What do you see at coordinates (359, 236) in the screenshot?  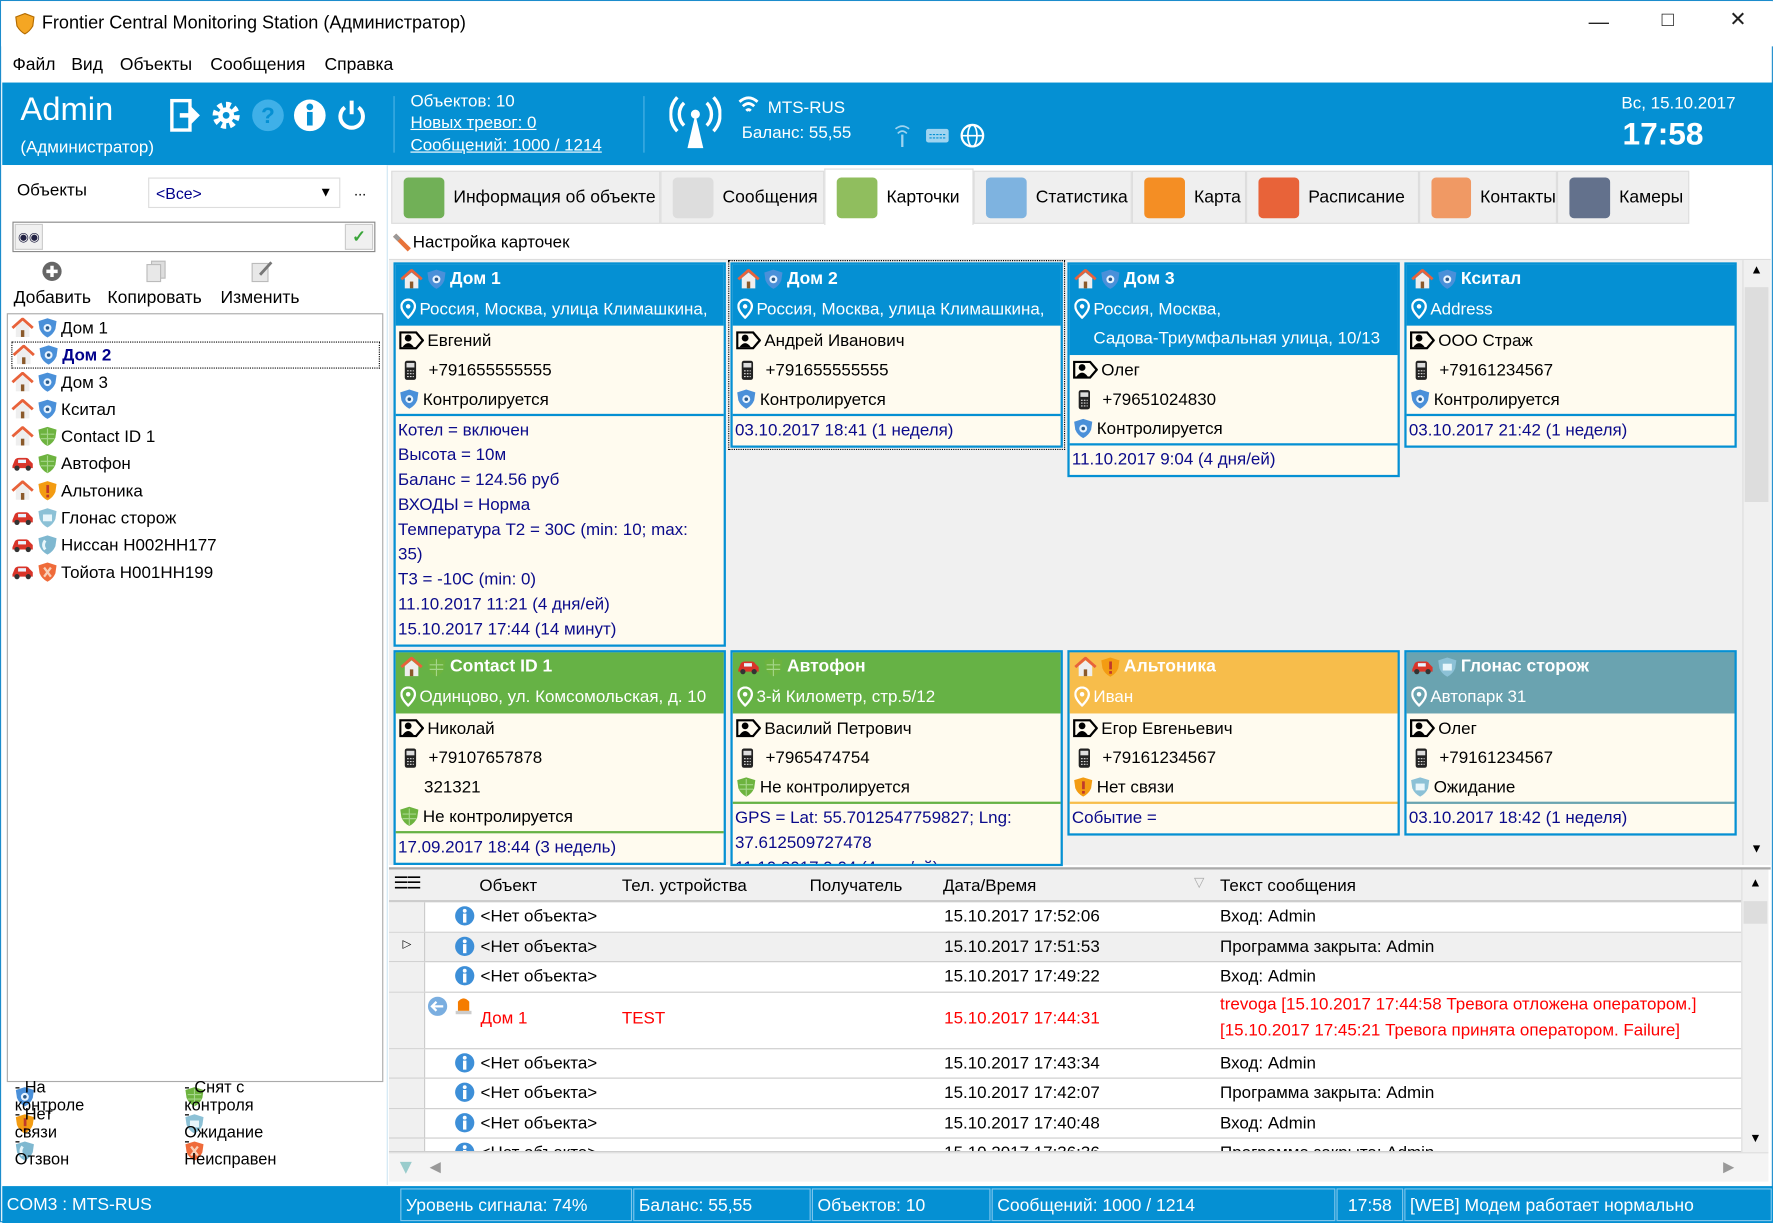 I see `apply-check-icon: ✓` at bounding box center [359, 236].